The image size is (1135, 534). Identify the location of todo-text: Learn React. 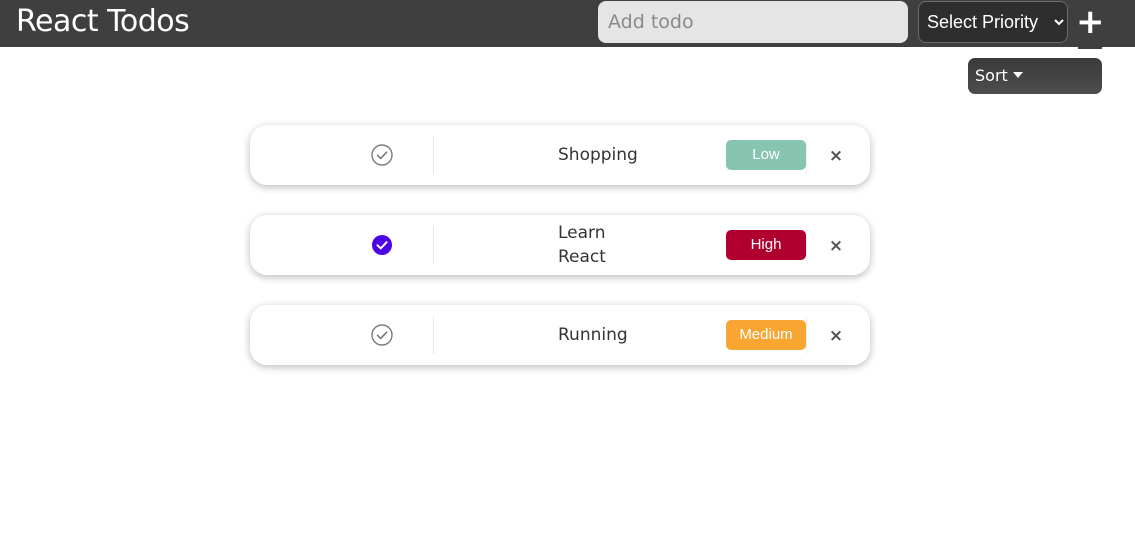
(582, 245).